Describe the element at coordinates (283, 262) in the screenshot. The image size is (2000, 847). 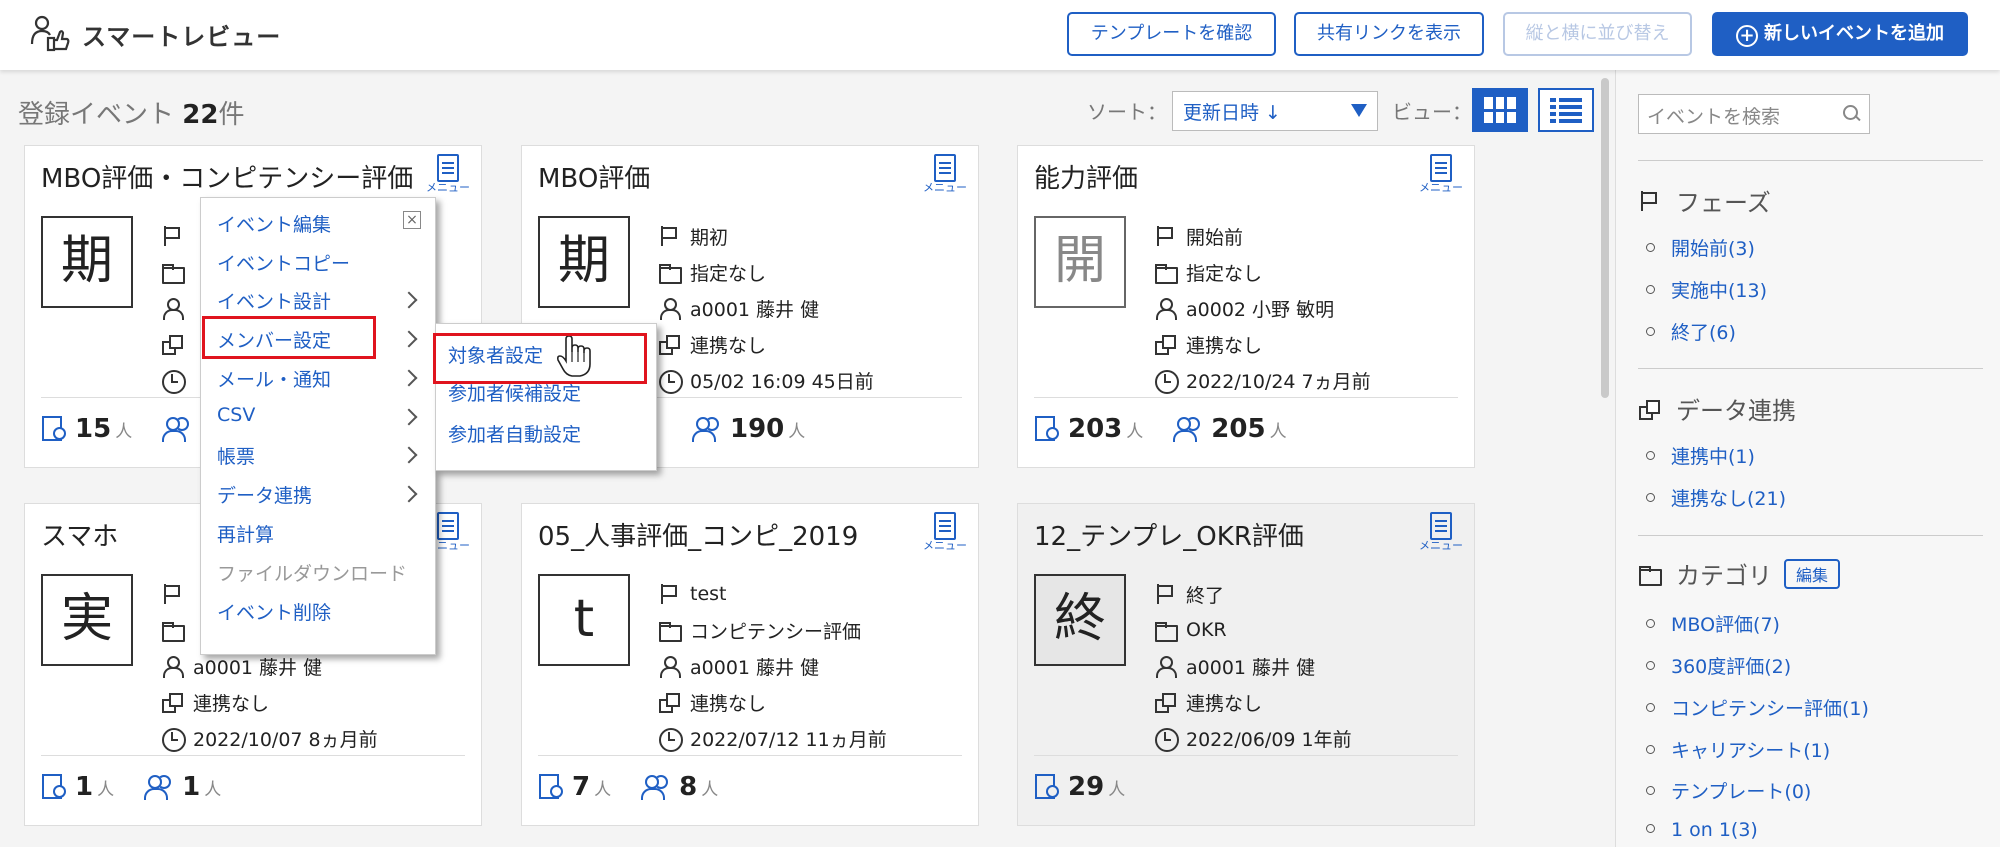
I see `menu-item-copy-event: イベントコピー` at that location.